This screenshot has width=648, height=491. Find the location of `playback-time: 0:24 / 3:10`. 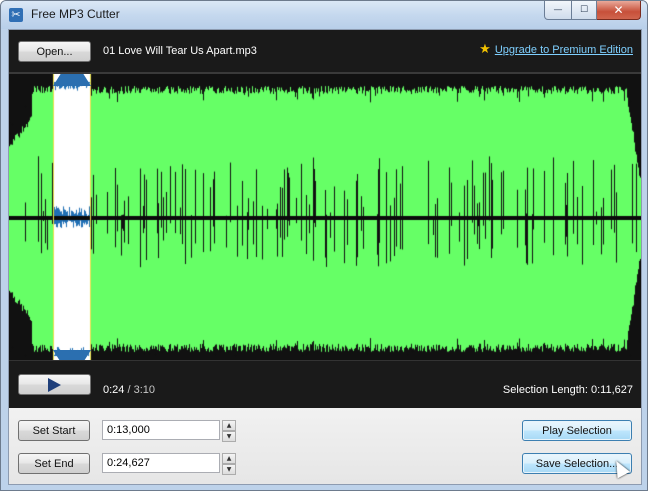

playback-time: 0:24 / 3:10 is located at coordinates (129, 390).